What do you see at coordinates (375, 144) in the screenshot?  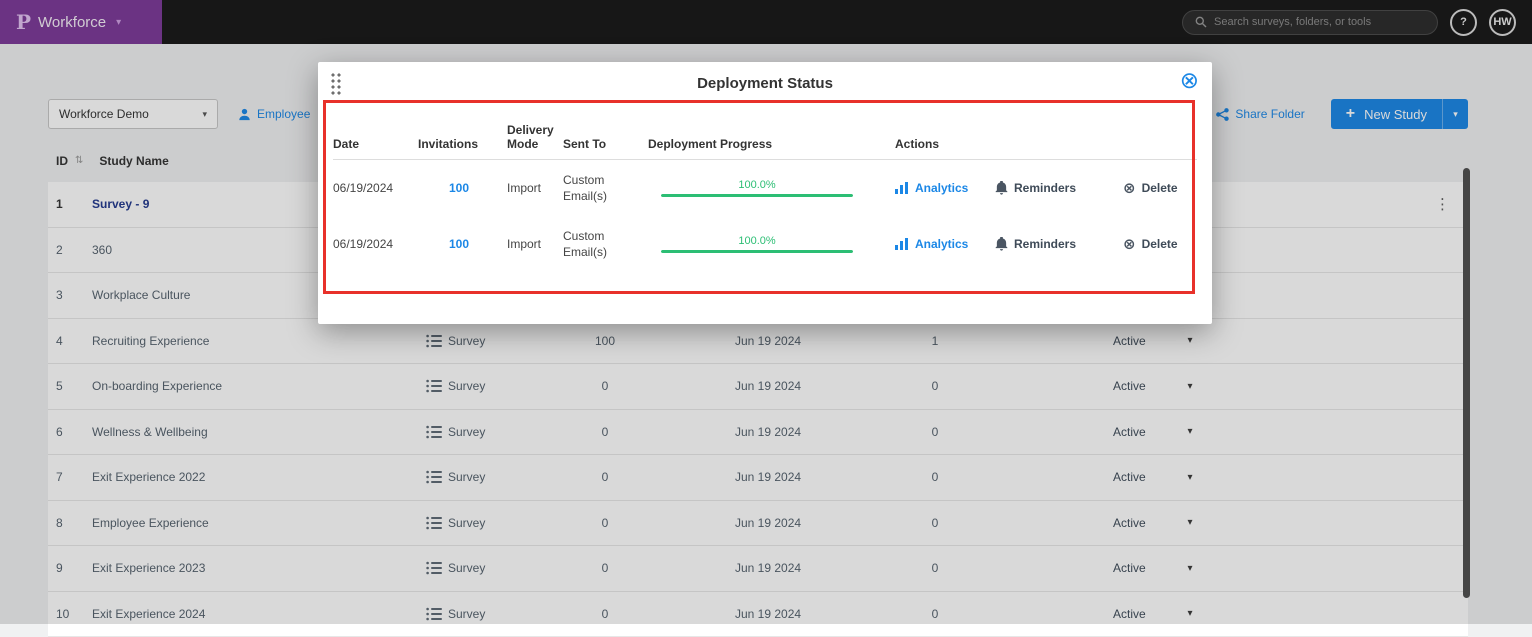 I see `column-header-date: Date` at bounding box center [375, 144].